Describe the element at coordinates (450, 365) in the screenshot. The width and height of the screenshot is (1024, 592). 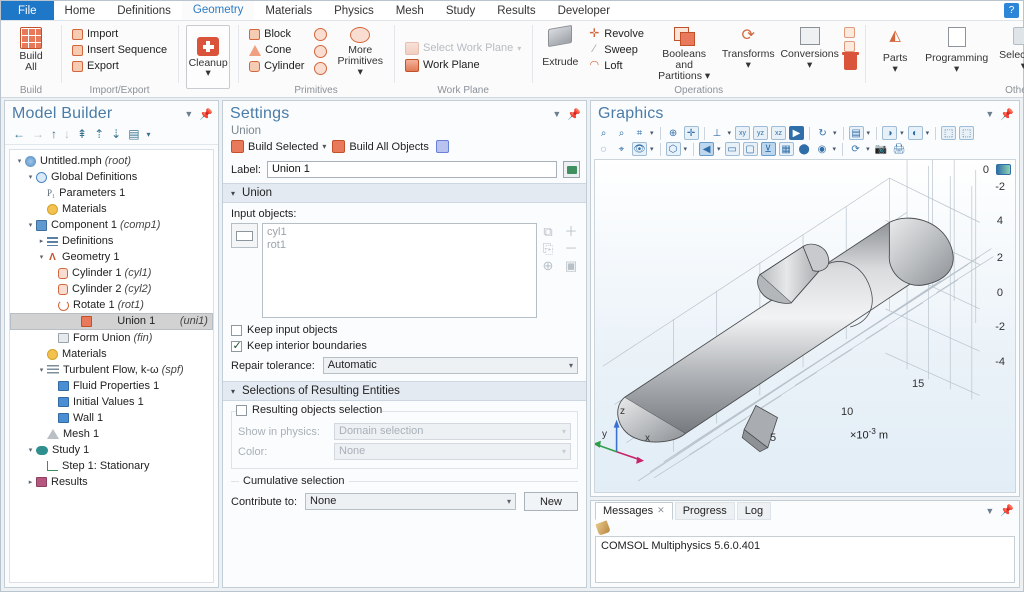
I see `repair-tolerance-select: Automatic ▾` at that location.